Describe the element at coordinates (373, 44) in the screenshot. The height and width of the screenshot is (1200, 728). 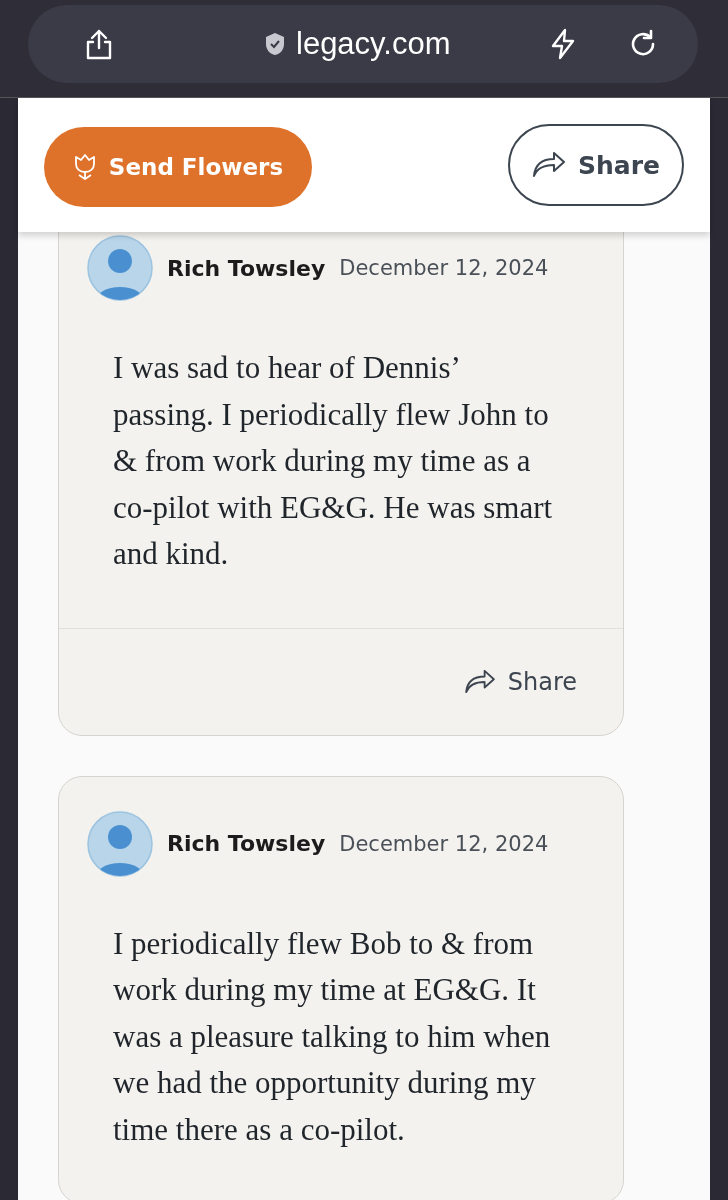
I see `url-text: legacy.com` at that location.